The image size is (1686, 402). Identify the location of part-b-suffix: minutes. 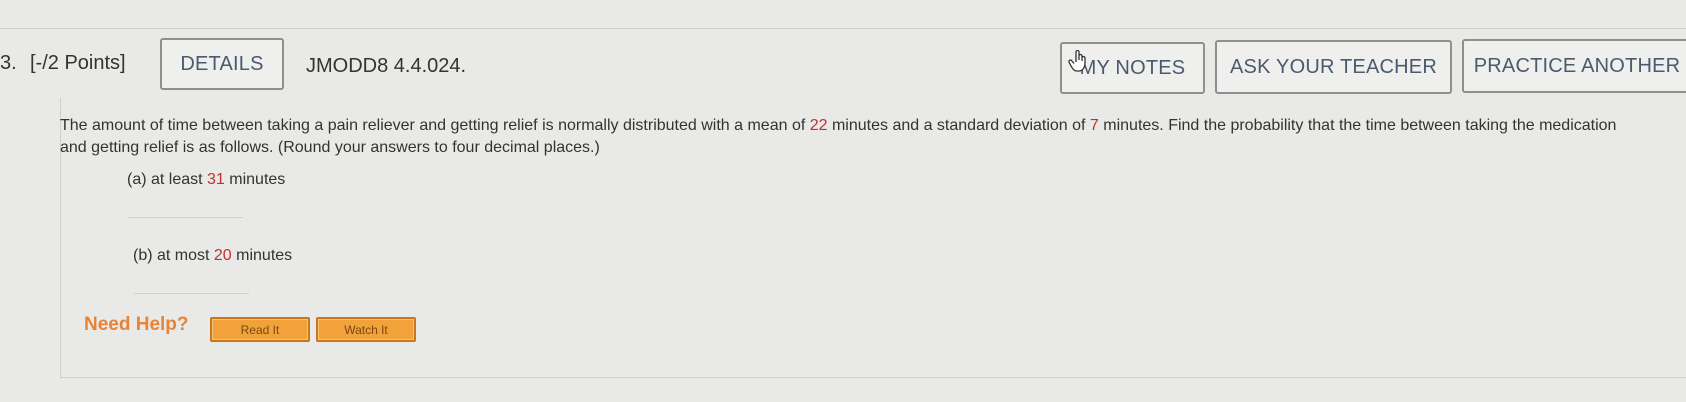
(262, 255).